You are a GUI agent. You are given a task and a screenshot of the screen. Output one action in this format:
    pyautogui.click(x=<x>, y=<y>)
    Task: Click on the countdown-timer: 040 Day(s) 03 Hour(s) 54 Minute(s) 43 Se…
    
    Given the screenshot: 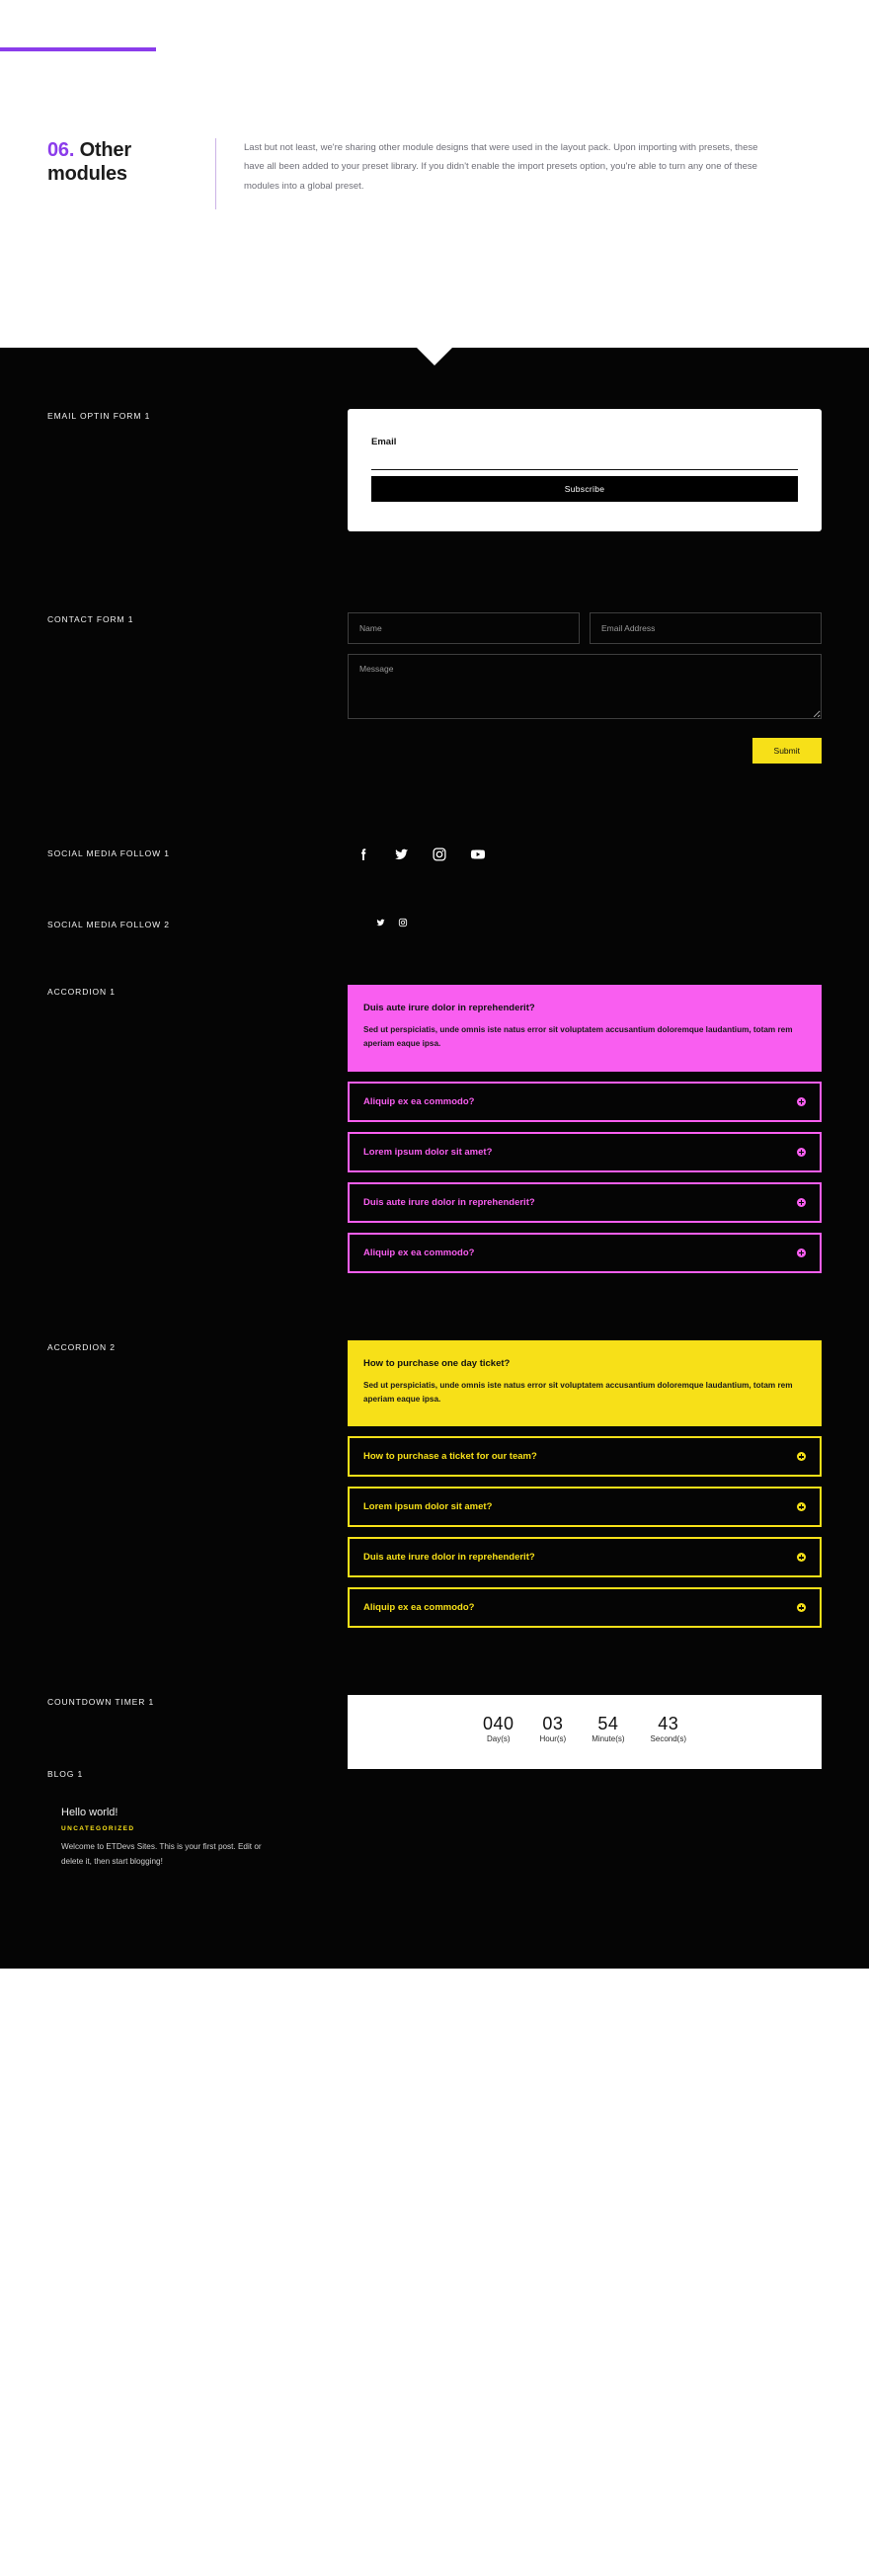 What is the action you would take?
    pyautogui.click(x=585, y=1732)
    